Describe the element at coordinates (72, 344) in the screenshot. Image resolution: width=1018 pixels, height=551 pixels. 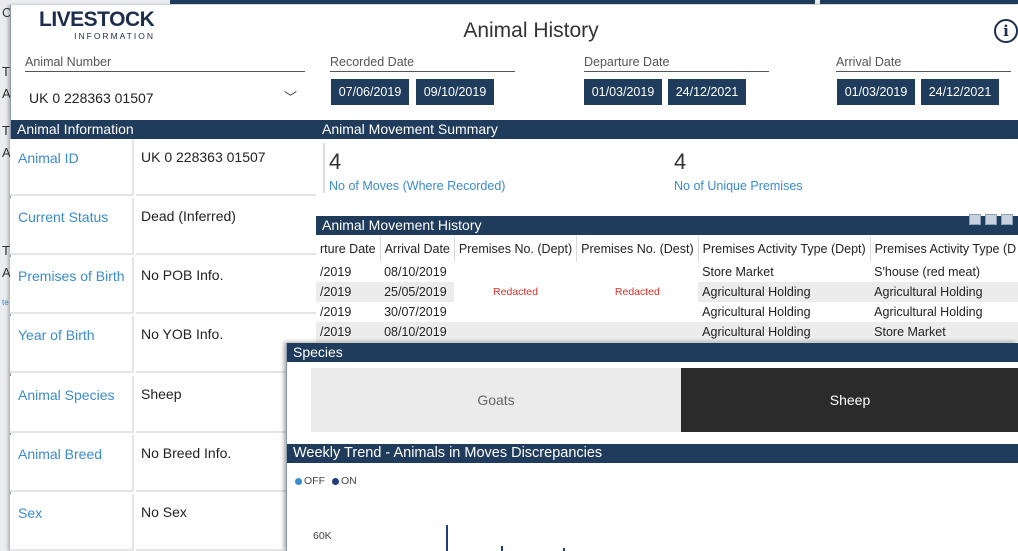
I see `info-key: Year of Birth` at that location.